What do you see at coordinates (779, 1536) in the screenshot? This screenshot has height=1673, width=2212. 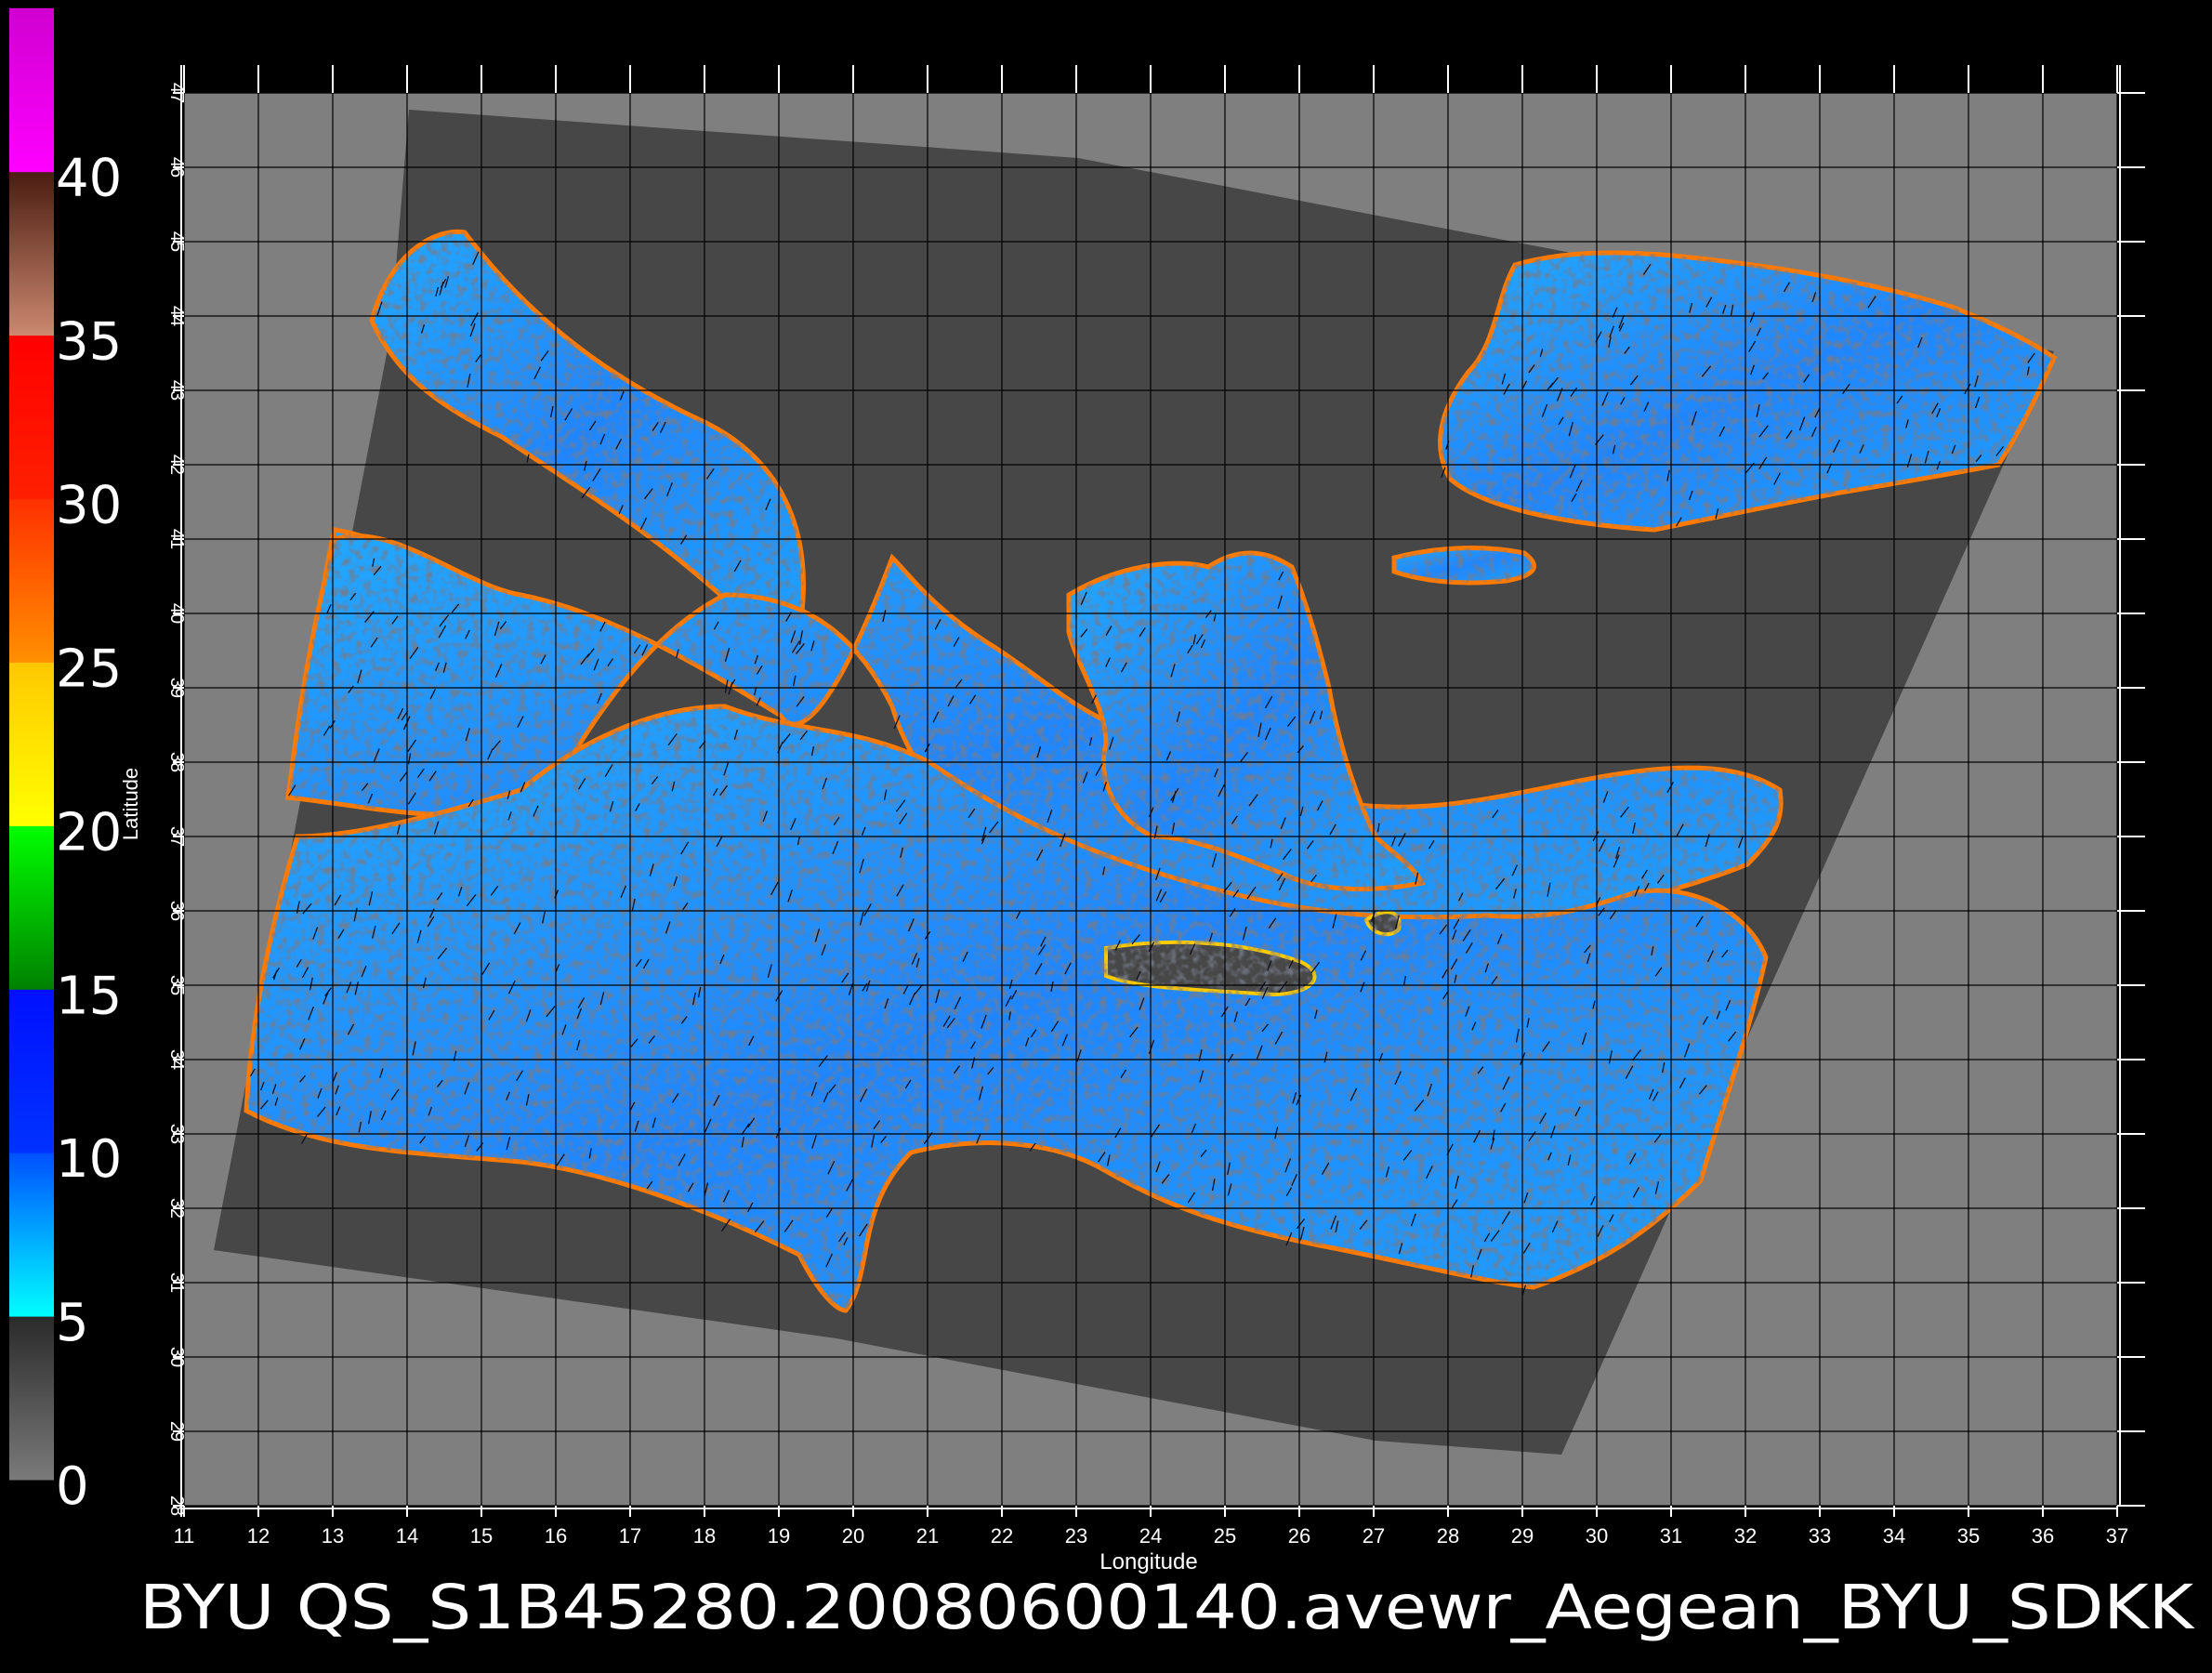 I see `x-tick-label: 19` at bounding box center [779, 1536].